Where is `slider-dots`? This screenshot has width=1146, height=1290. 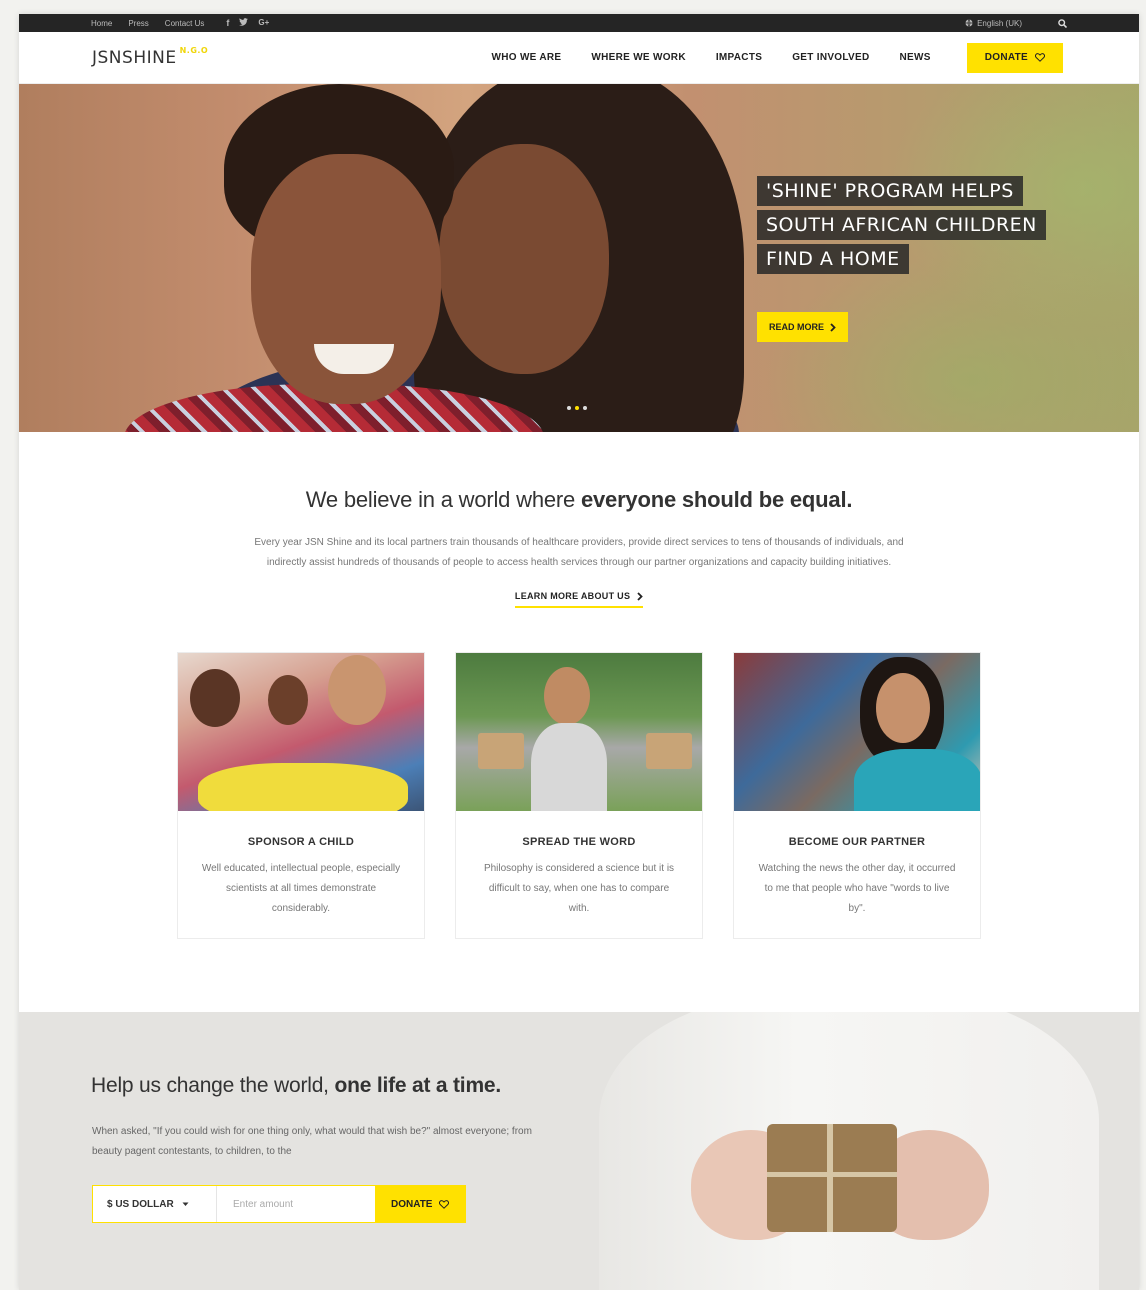
slider-dots is located at coordinates (577, 408).